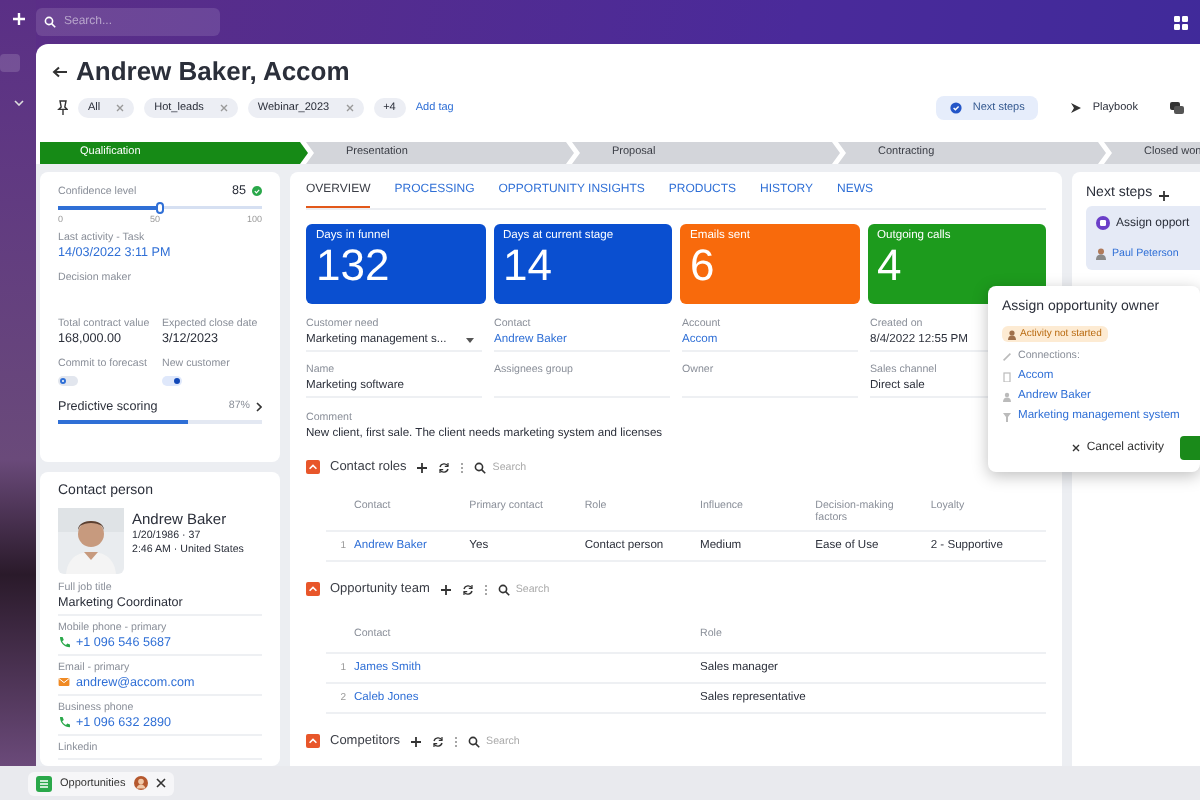 This screenshot has height=800, width=1200. I want to click on tile-value: 6, so click(703, 266).